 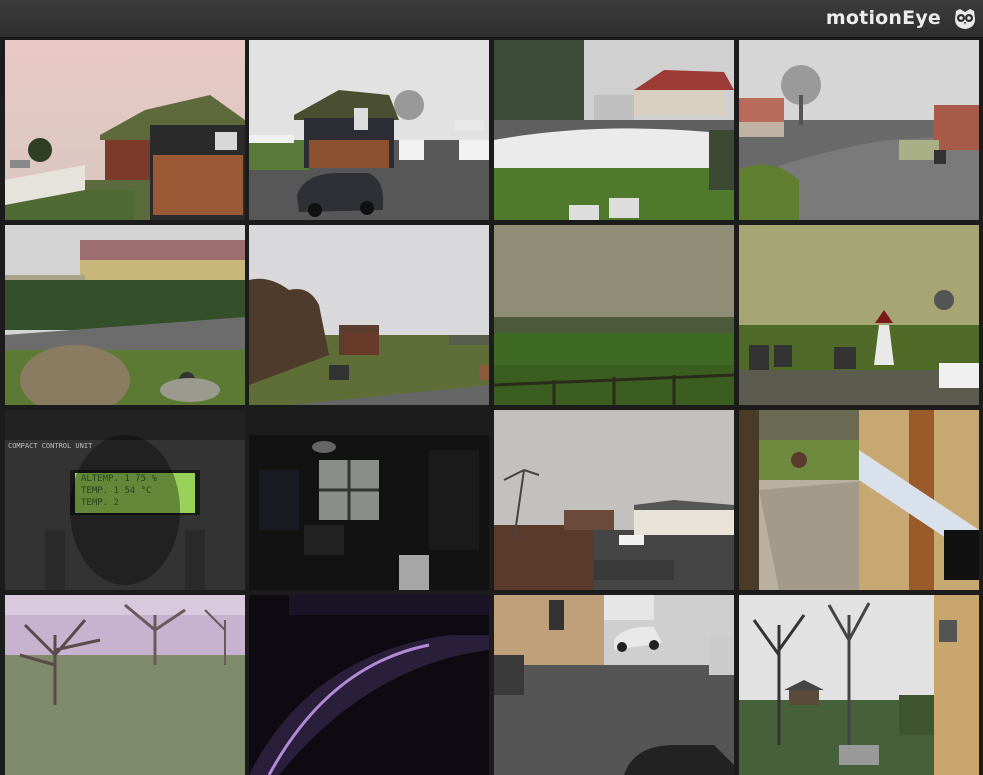 What do you see at coordinates (119, 479) in the screenshot?
I see `lcd-line: ALTEMP. 1 75 %` at bounding box center [119, 479].